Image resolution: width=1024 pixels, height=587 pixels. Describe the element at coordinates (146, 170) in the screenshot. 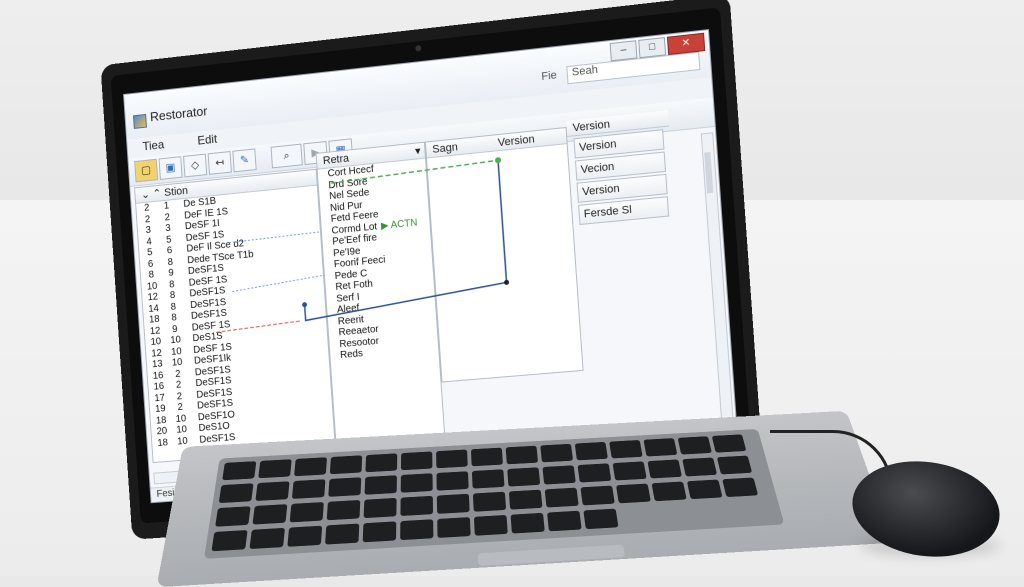

I see `folder-icon: ▢` at that location.